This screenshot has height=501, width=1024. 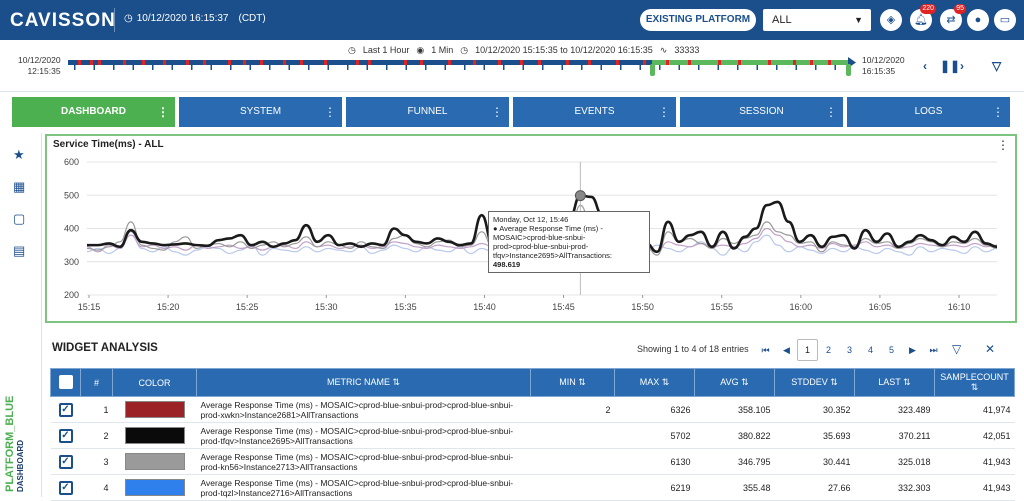 I want to click on notification-badge: 220, so click(x=928, y=9).